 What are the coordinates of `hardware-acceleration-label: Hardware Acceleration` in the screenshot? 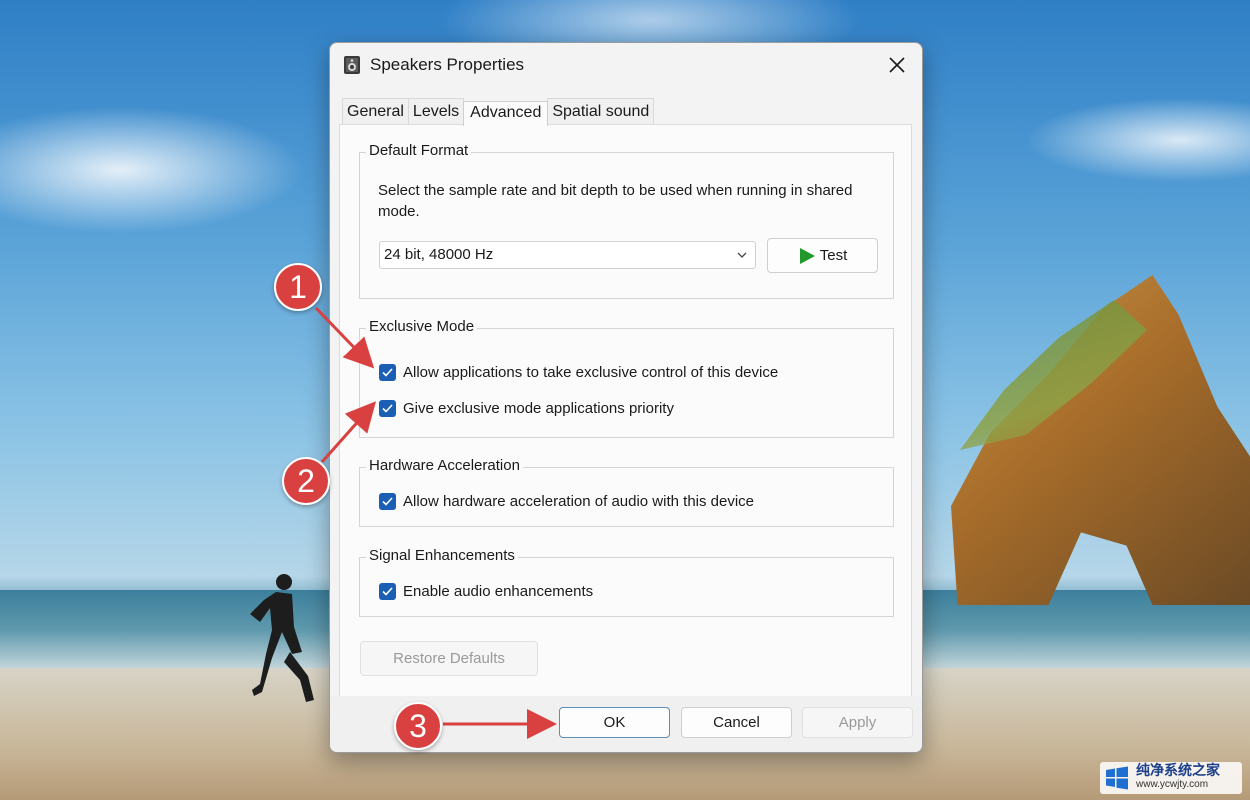 It's located at (444, 465).